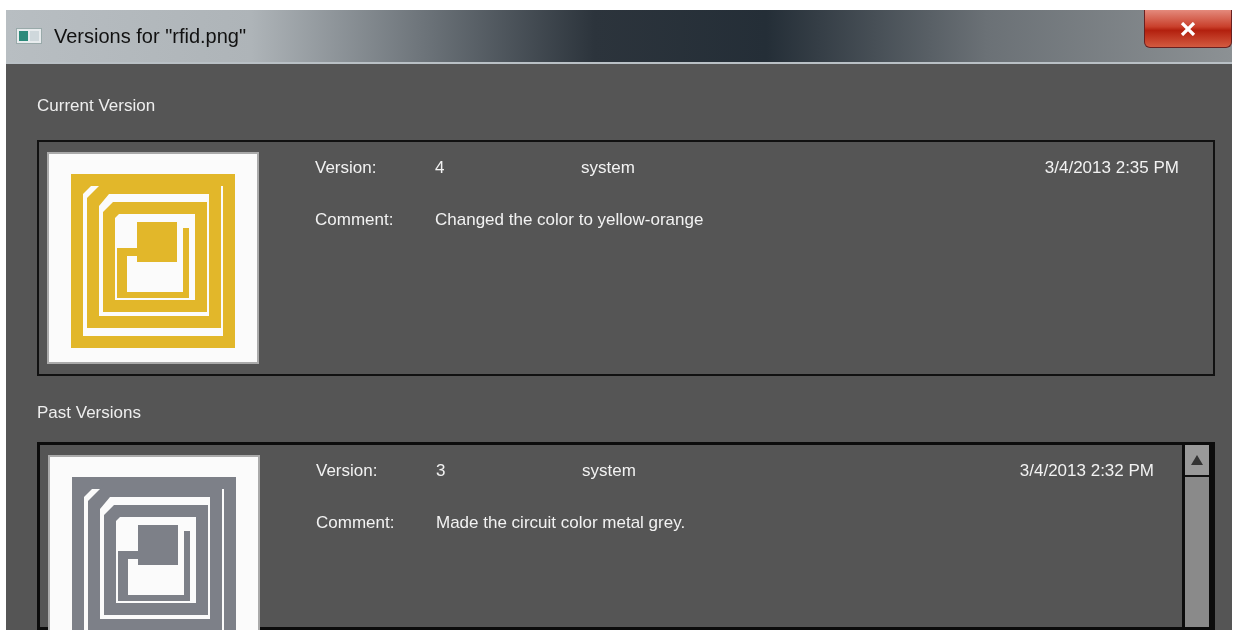 The image size is (1239, 630). I want to click on close-button, so click(1188, 29).